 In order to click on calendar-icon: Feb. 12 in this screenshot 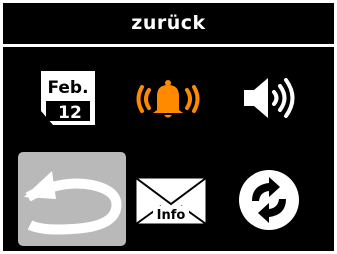, I will do `click(68, 98)`.